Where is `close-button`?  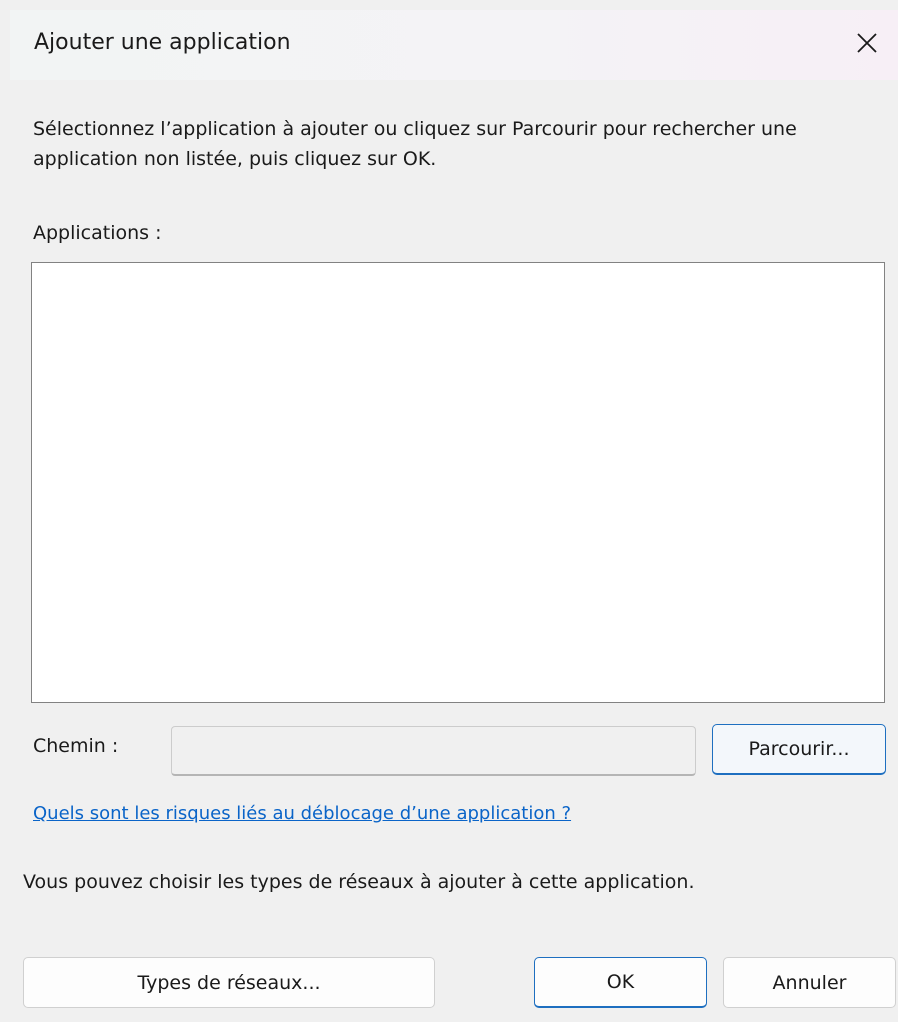
close-button is located at coordinates (867, 43).